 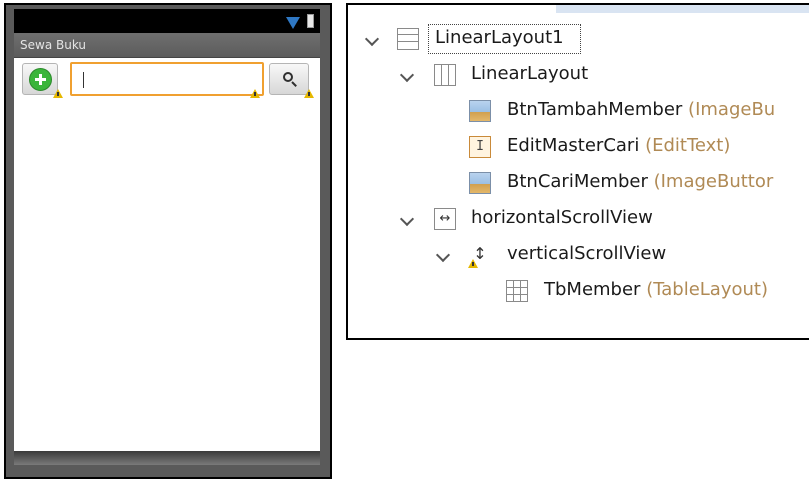 I want to click on battery-icon, so click(x=310, y=21).